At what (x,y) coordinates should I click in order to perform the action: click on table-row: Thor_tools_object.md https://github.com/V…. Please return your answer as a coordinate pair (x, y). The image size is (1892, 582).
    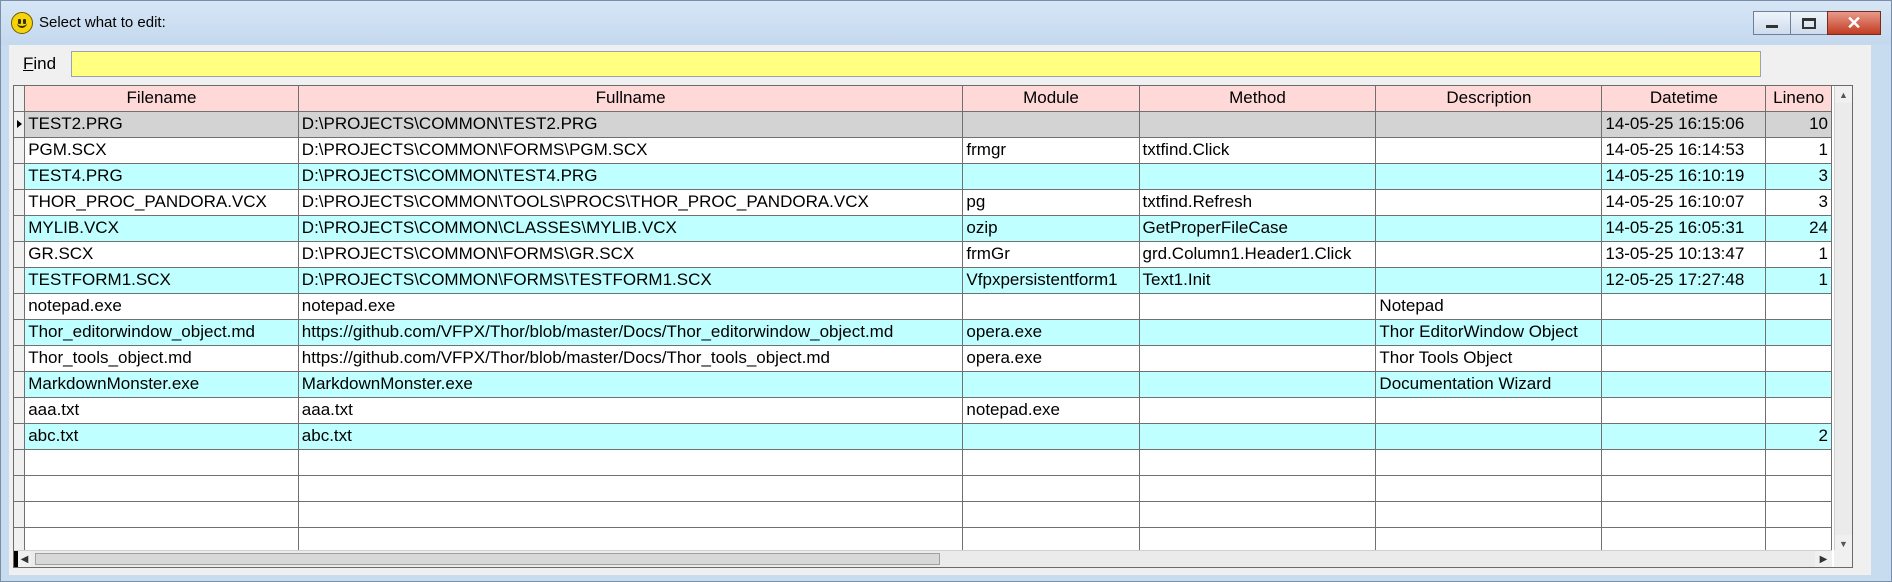
    Looking at the image, I should click on (923, 358).